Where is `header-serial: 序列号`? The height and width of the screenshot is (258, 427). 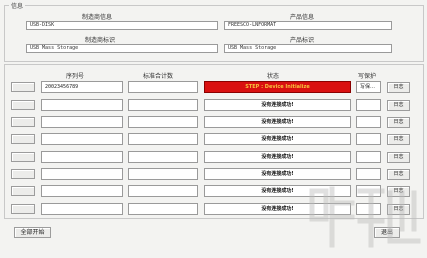 header-serial: 序列号 is located at coordinates (75, 76).